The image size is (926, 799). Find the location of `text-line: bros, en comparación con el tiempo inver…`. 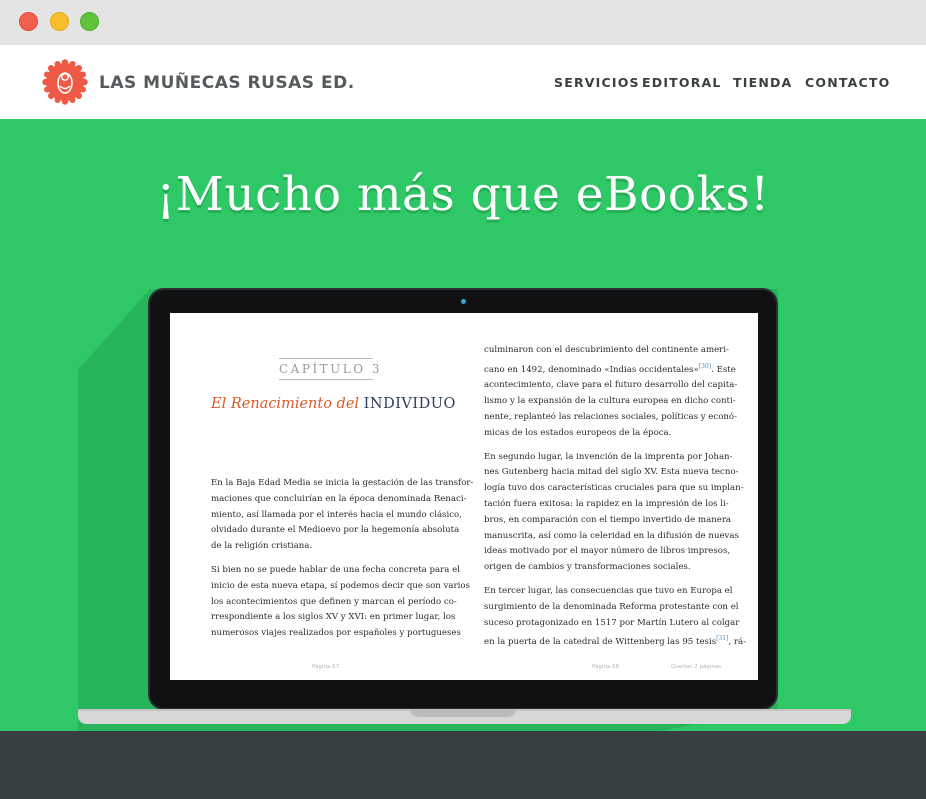

text-line: bros, en comparación con el tiempo inver… is located at coordinates (608, 519).